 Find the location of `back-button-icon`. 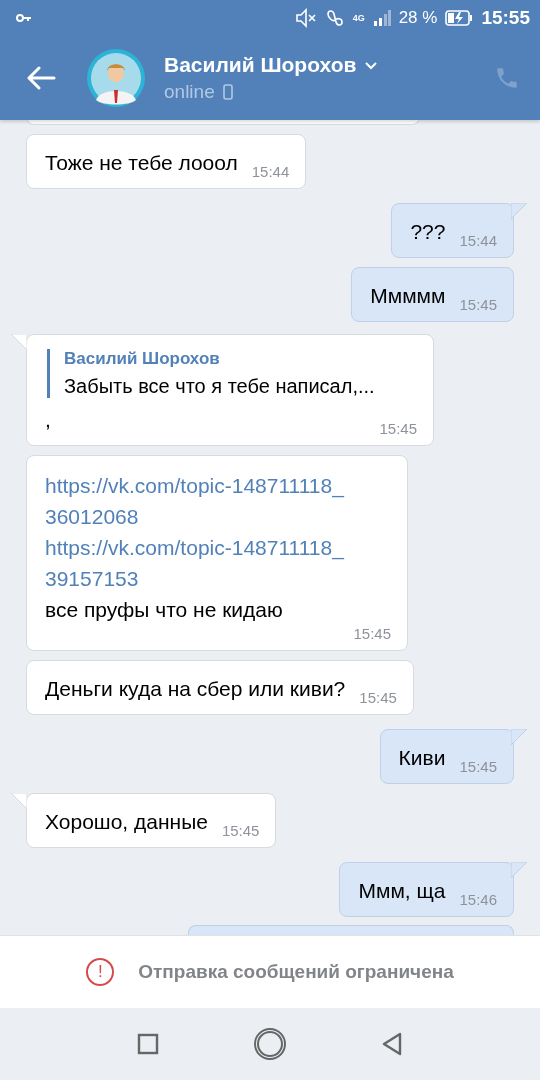

back-button-icon is located at coordinates (392, 1044).